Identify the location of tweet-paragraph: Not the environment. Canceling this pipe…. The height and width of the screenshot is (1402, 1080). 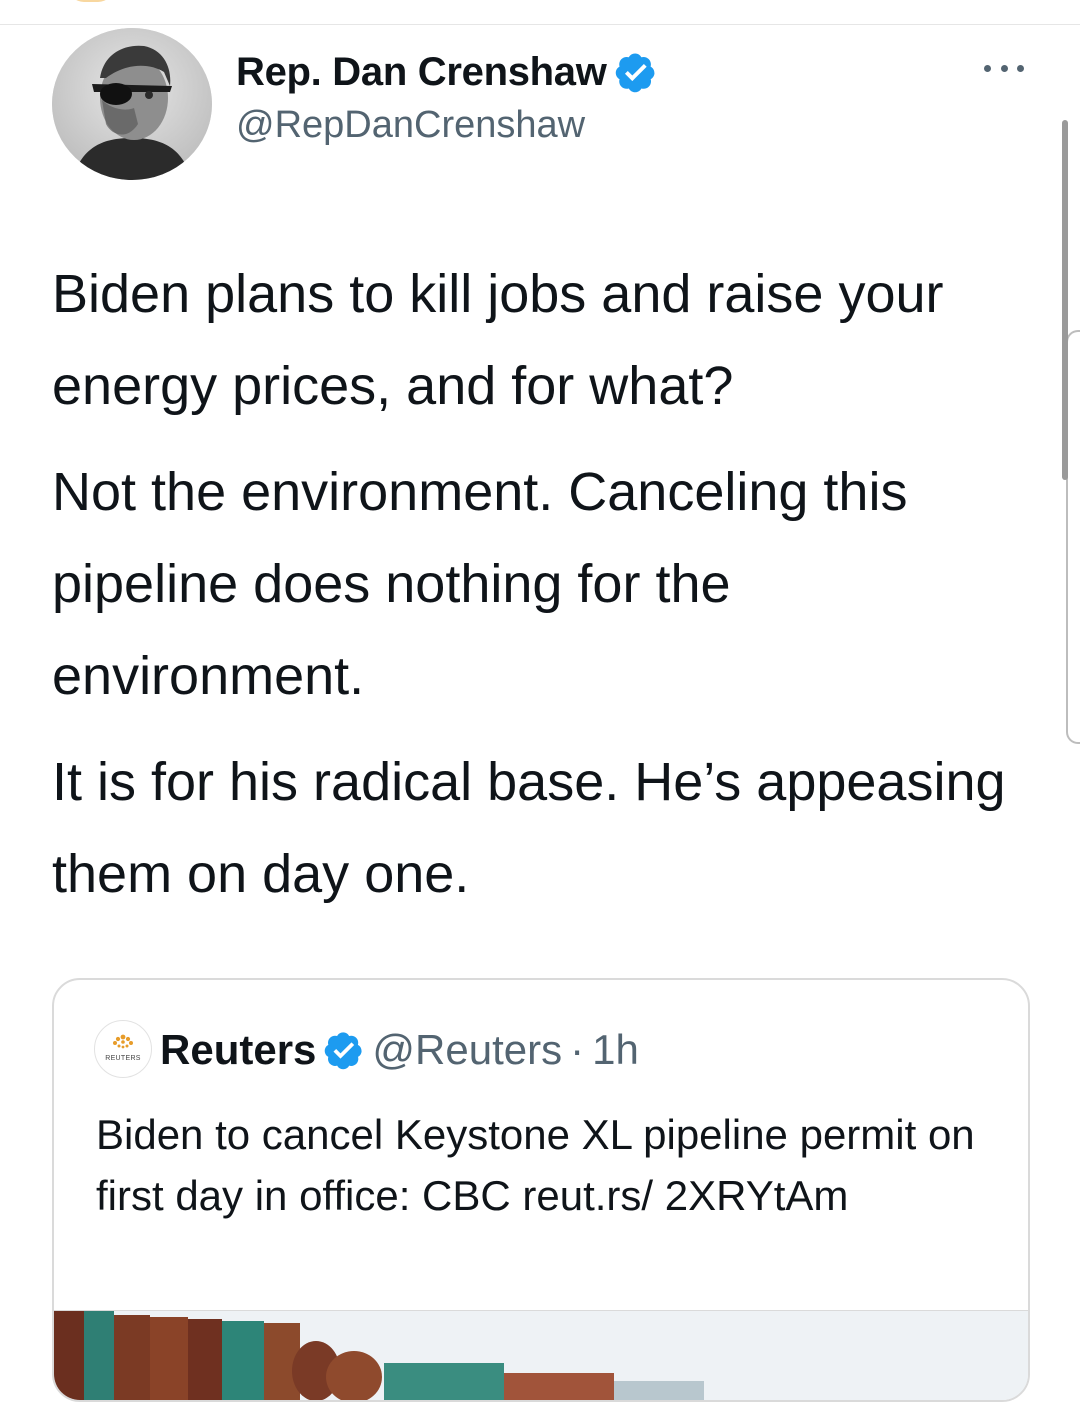
(480, 584).